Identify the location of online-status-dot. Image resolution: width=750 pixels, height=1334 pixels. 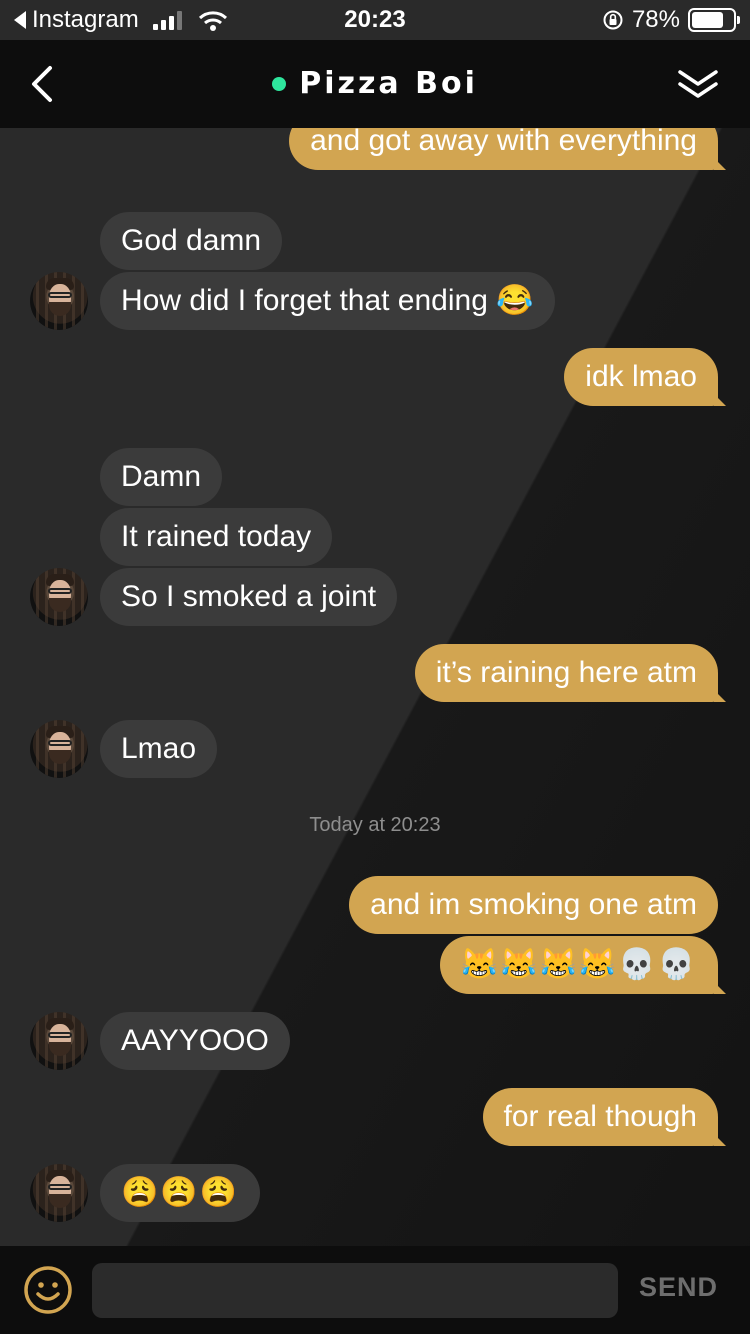
(279, 83).